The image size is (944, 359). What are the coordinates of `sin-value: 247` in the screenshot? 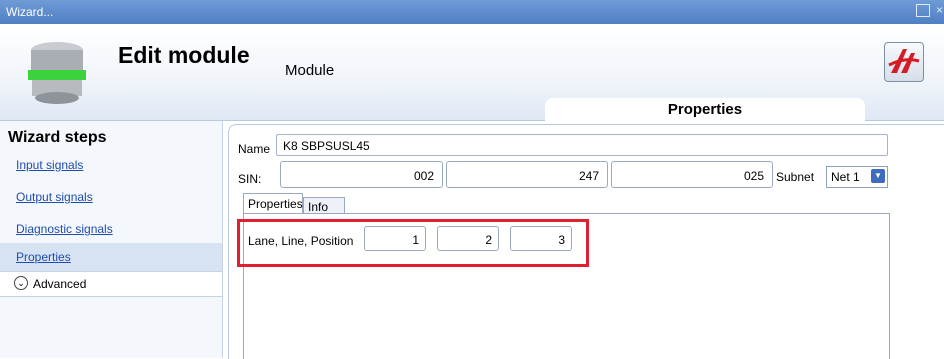 It's located at (588, 176).